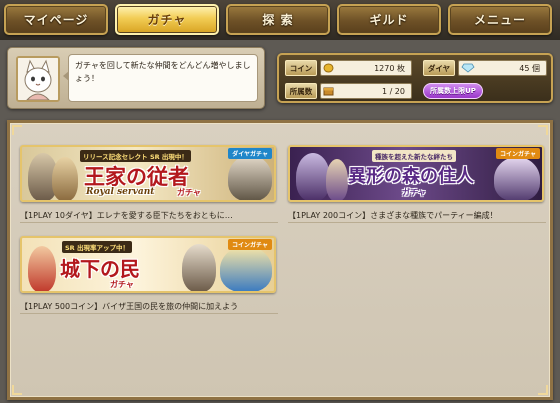 This screenshot has width=560, height=403. Describe the element at coordinates (500, 19) in the screenshot. I see `tab-menu: メニュー` at that location.